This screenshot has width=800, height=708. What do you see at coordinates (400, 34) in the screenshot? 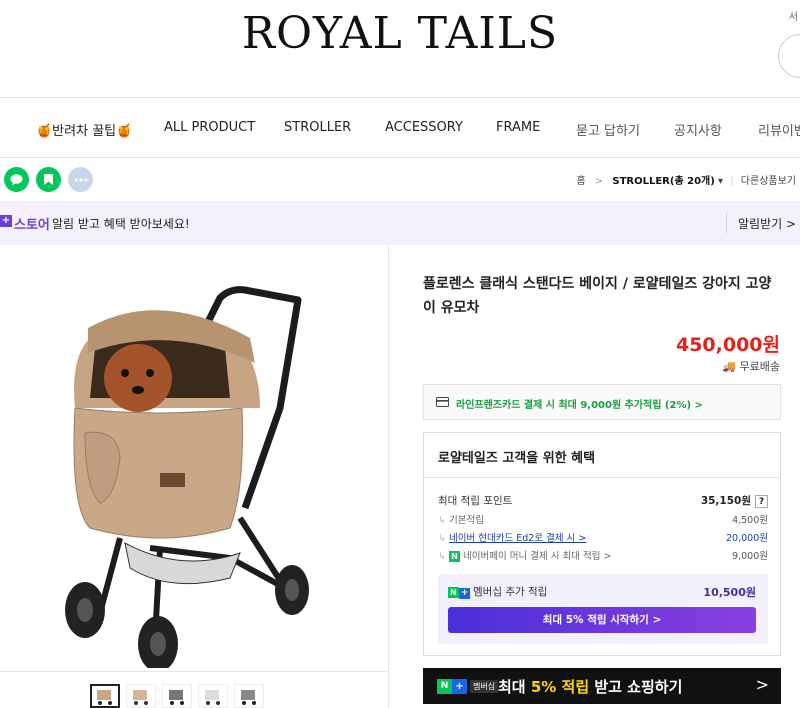
I see `site-logo: ROYAL TAILS` at bounding box center [400, 34].